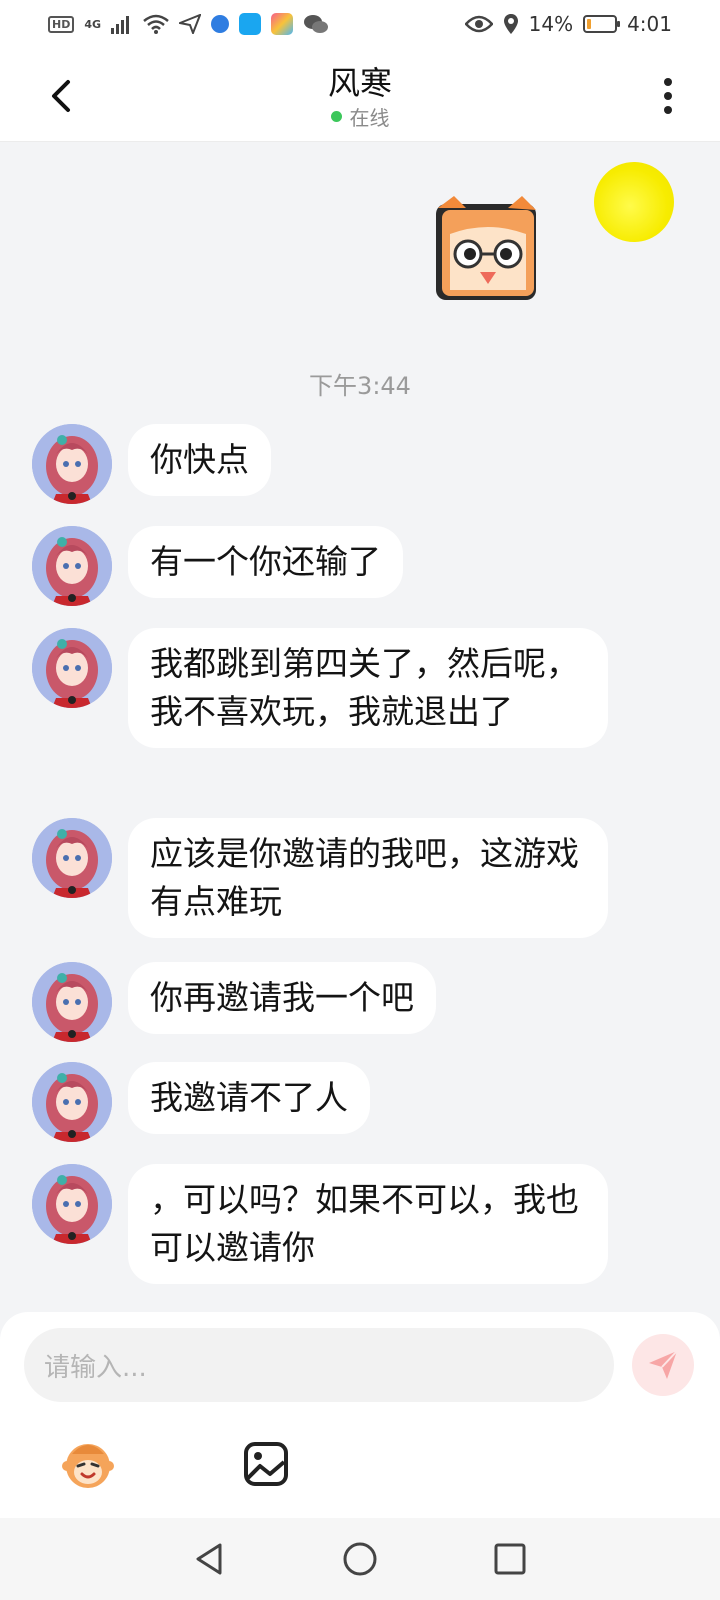 This screenshot has width=720, height=1600. Describe the element at coordinates (360, 386) in the screenshot. I see `time-stamp: 下午3:44` at that location.